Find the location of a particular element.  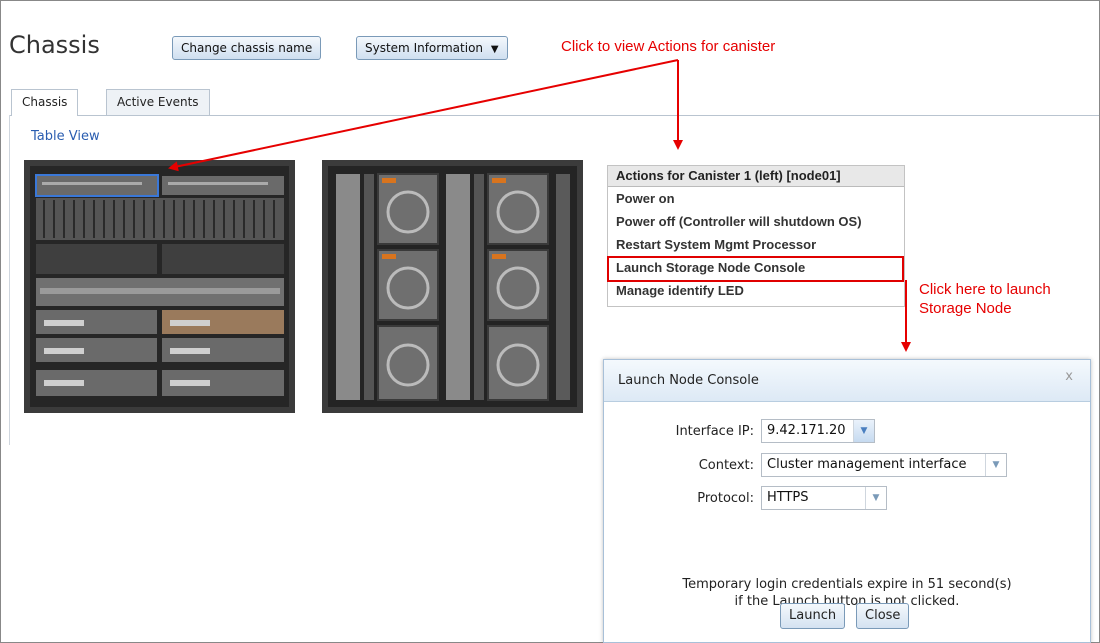

tab-divider is located at coordinates (554, 115).